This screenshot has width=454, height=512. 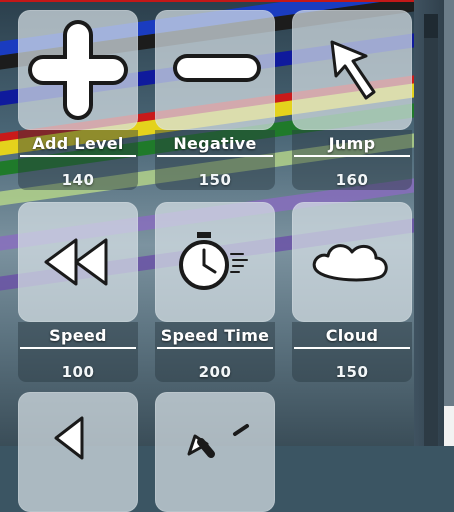 I want to click on scrollbar-track, so click(x=431, y=230).